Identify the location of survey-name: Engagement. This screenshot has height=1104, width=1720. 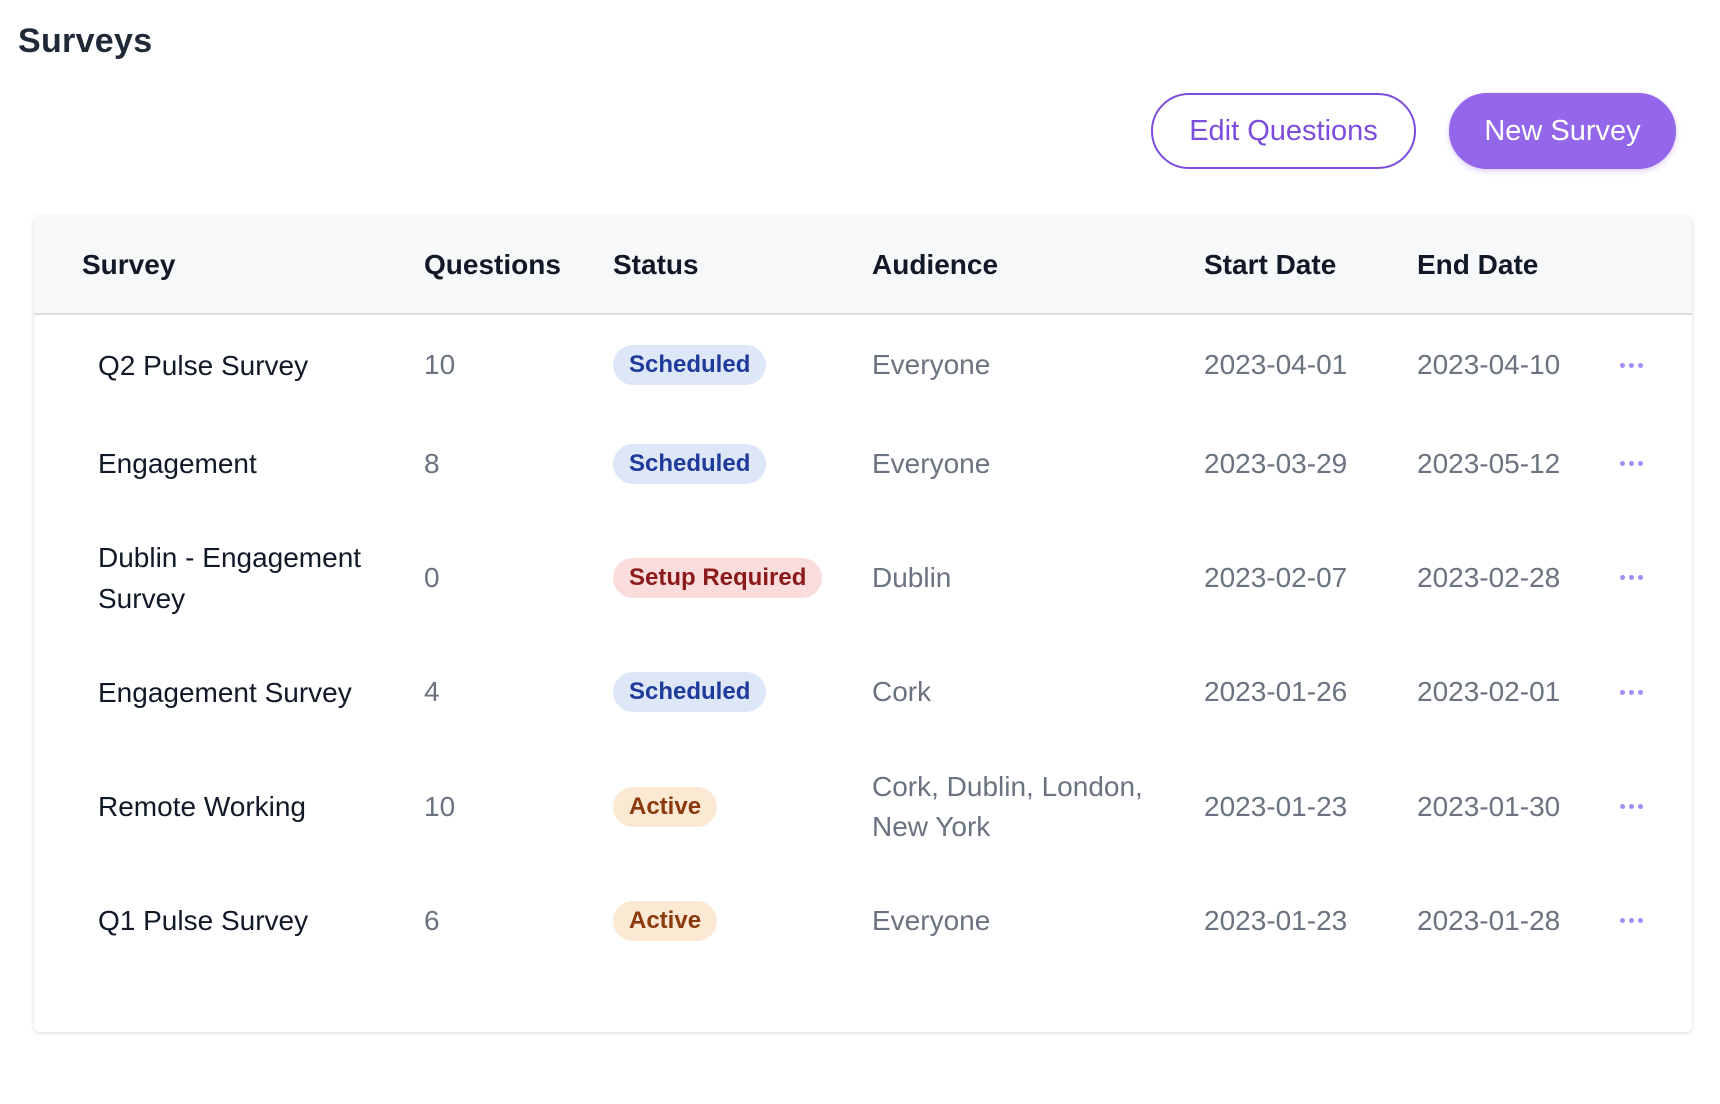
(248, 463).